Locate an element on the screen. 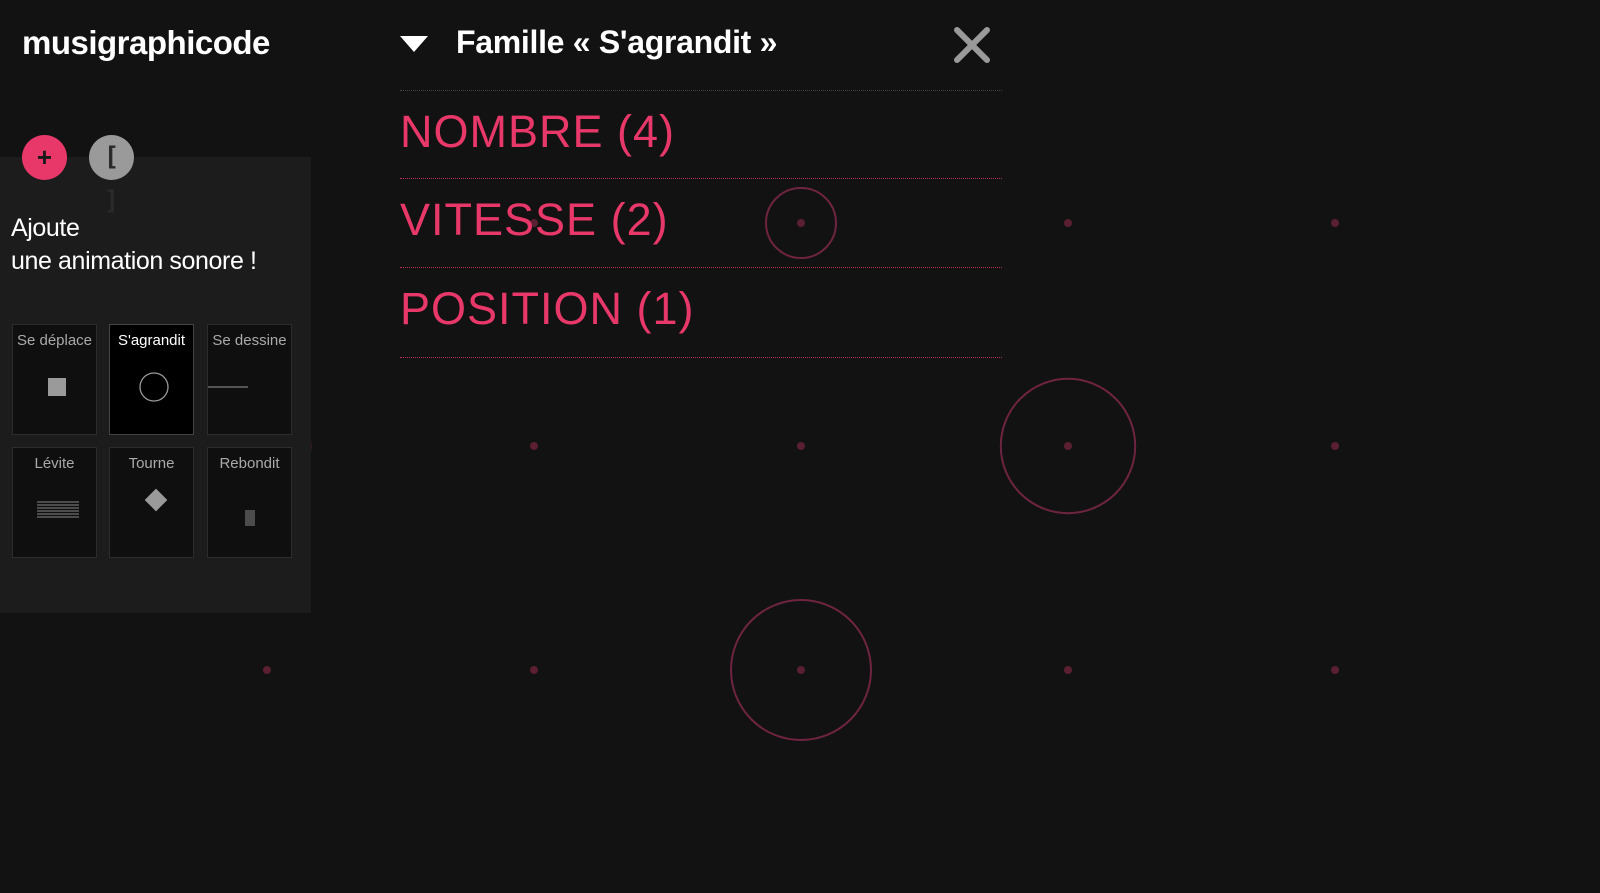 This screenshot has height=893, width=1600. square-icon is located at coordinates (57, 387).